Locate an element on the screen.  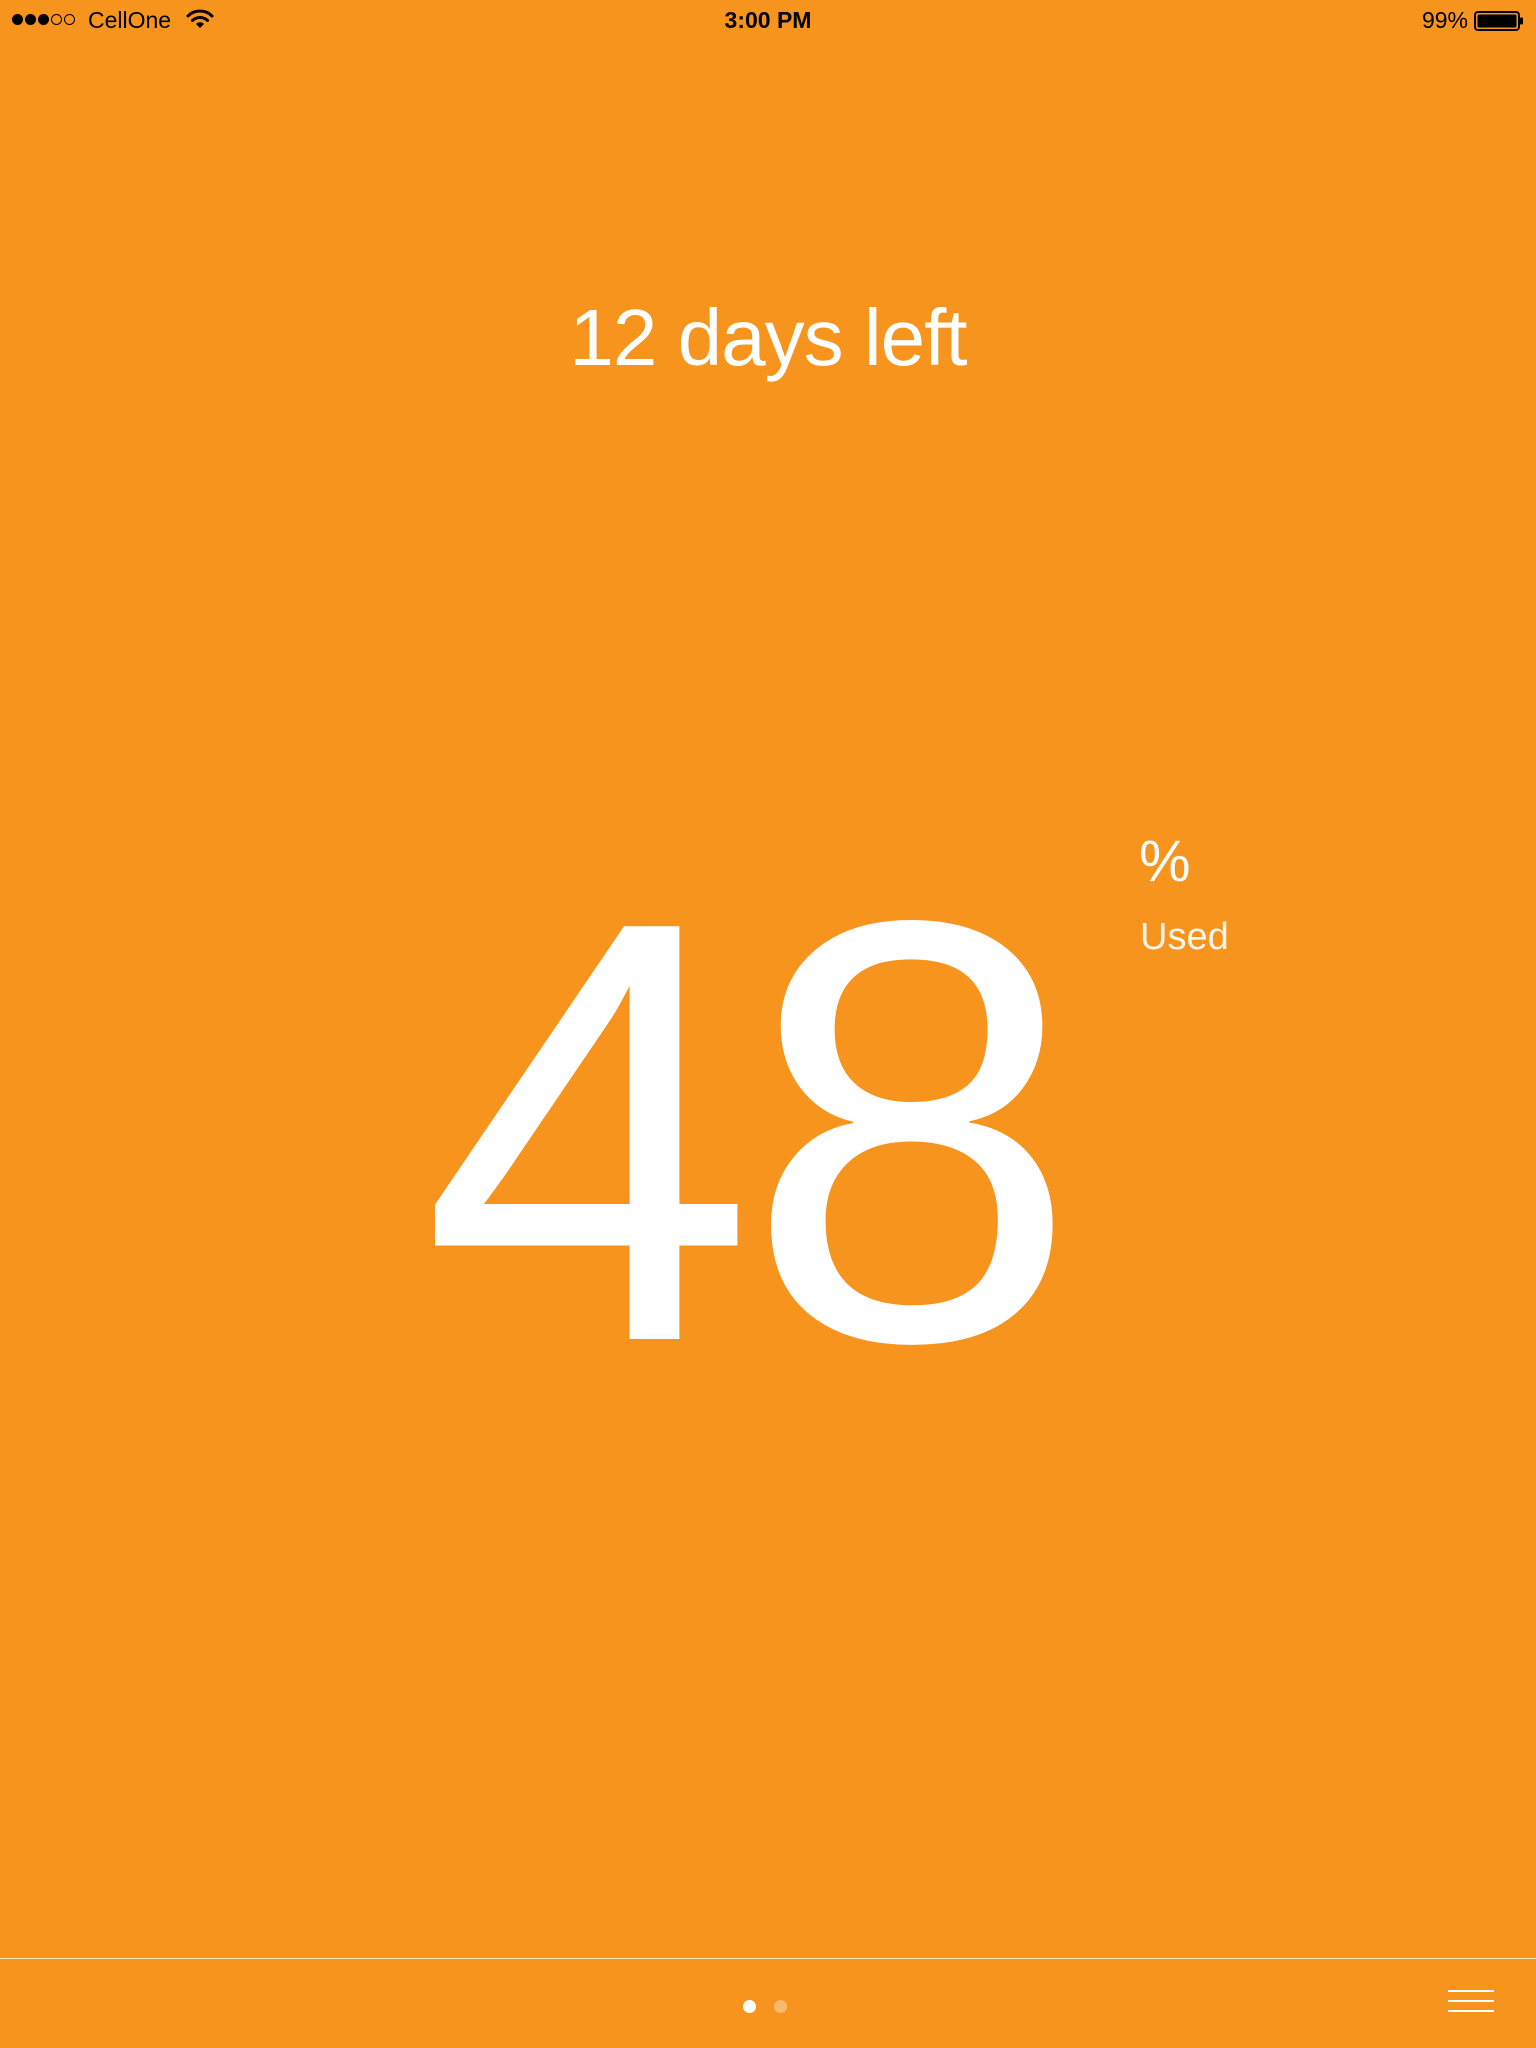
usage-label: Used is located at coordinates (1184, 937).